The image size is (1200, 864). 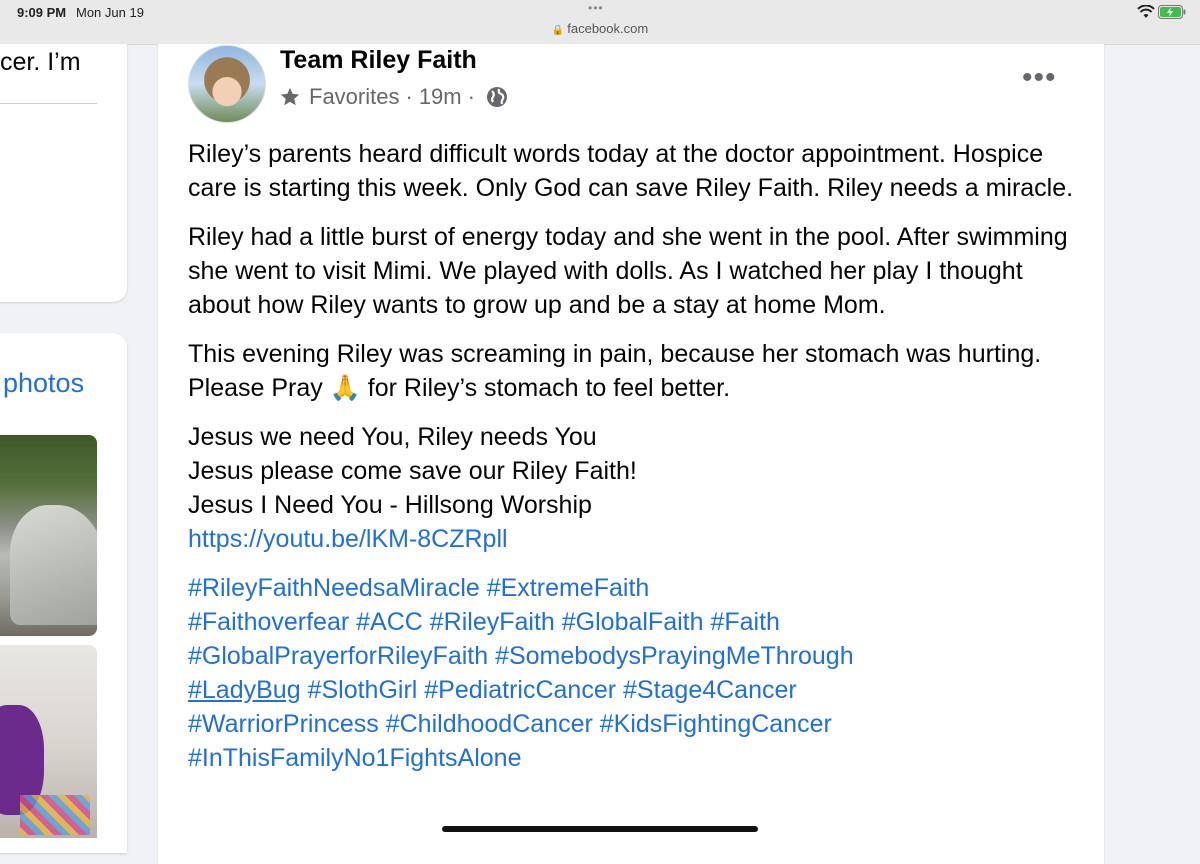 What do you see at coordinates (633, 588) in the screenshot?
I see `hashtag-line: #RileyFaithNeedsaMiracle #ExtremeFaith` at bounding box center [633, 588].